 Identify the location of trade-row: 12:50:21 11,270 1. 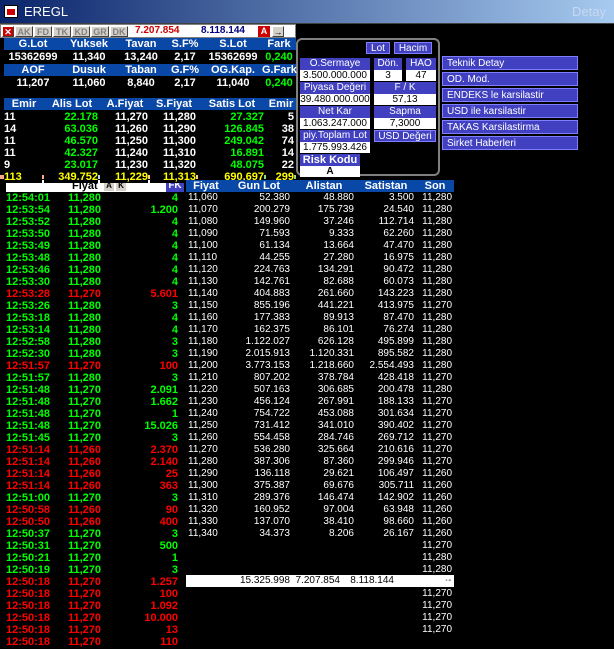
(95, 558).